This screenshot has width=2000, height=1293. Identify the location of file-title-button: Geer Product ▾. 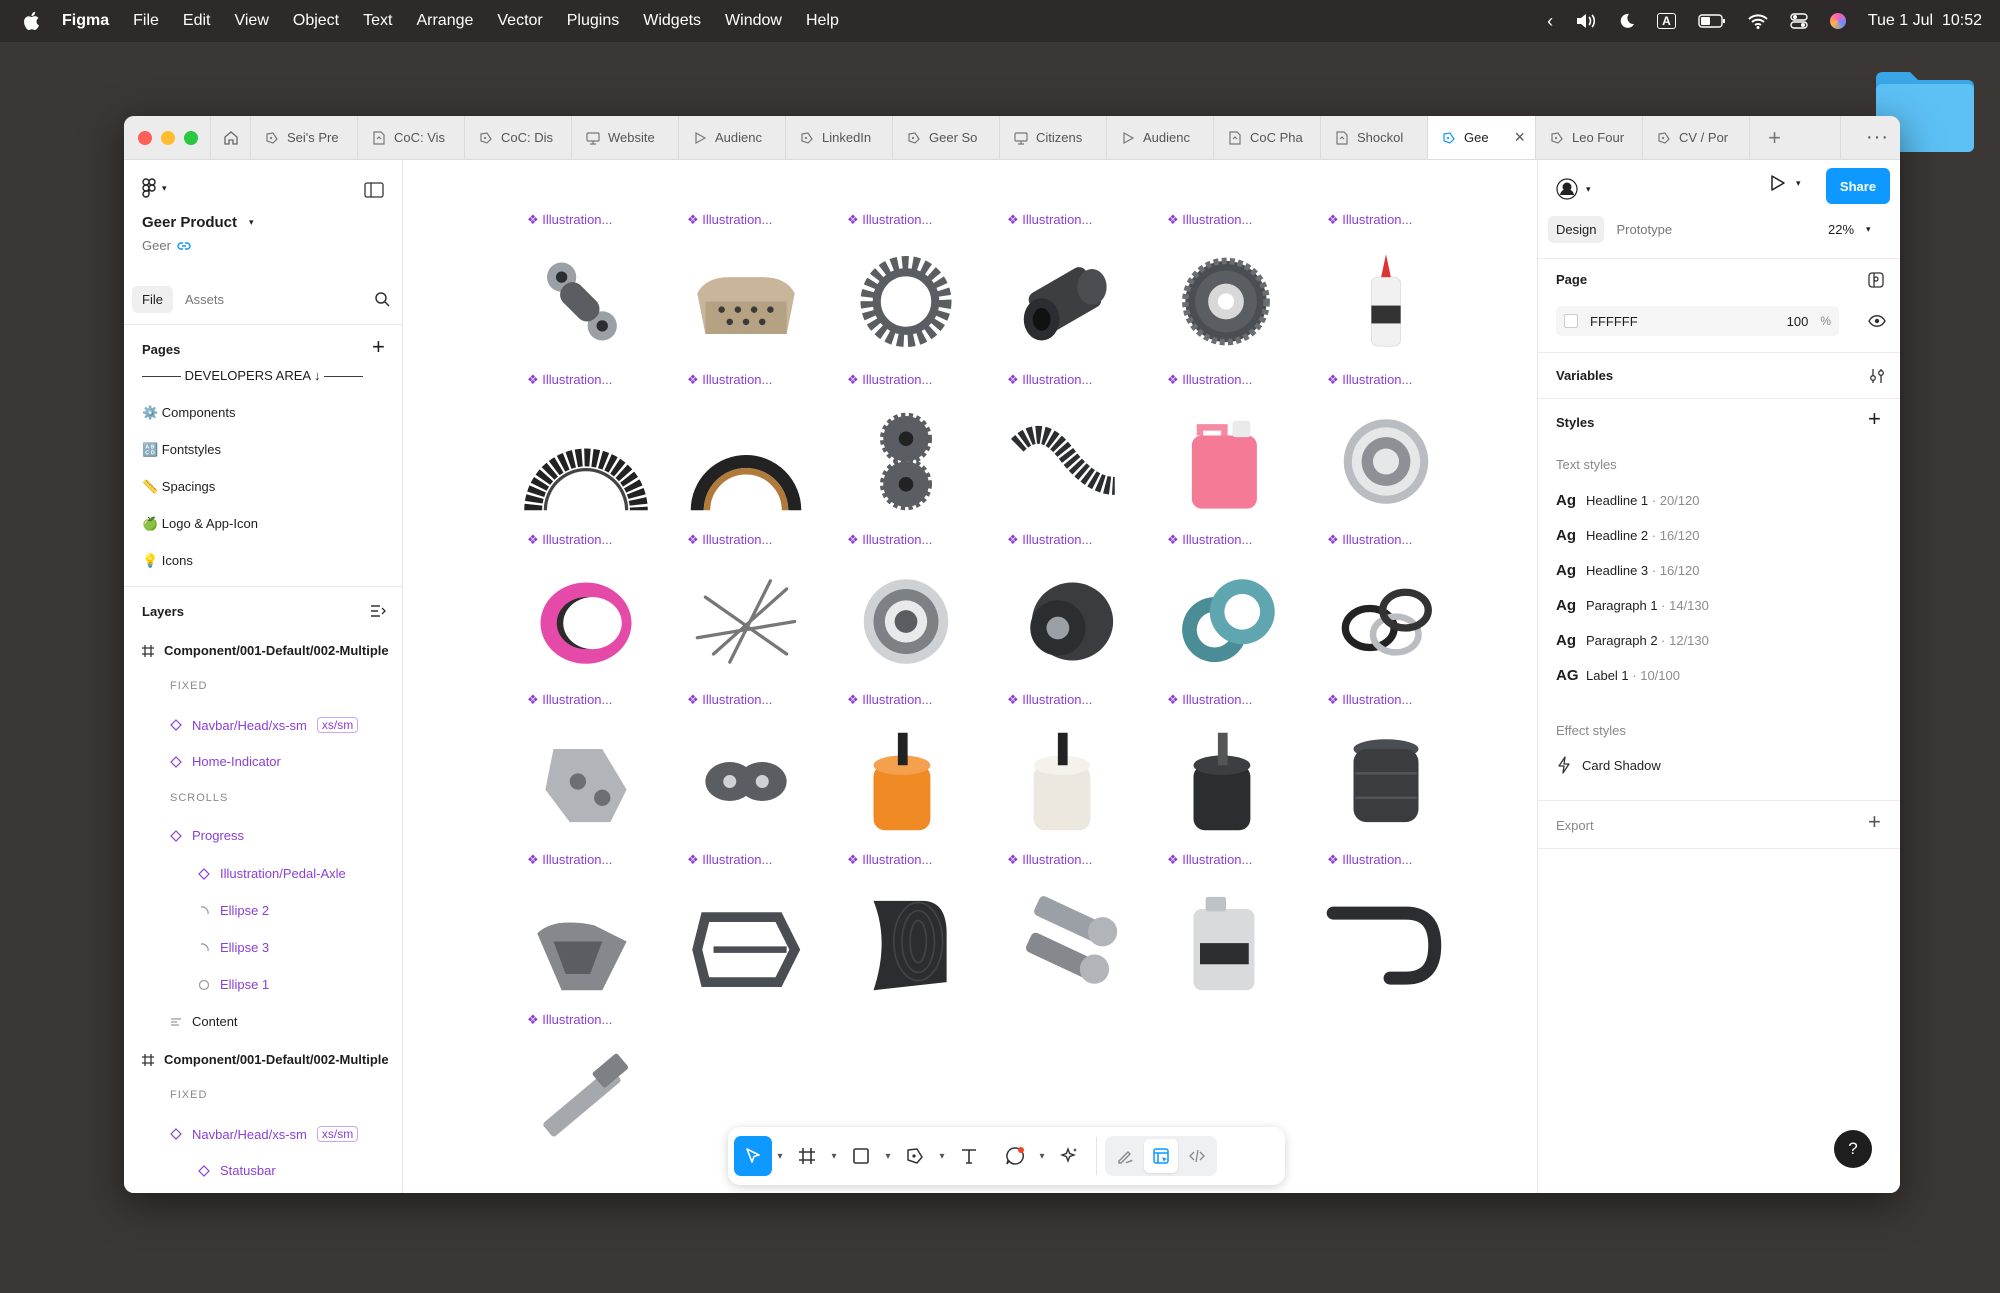
(198, 222).